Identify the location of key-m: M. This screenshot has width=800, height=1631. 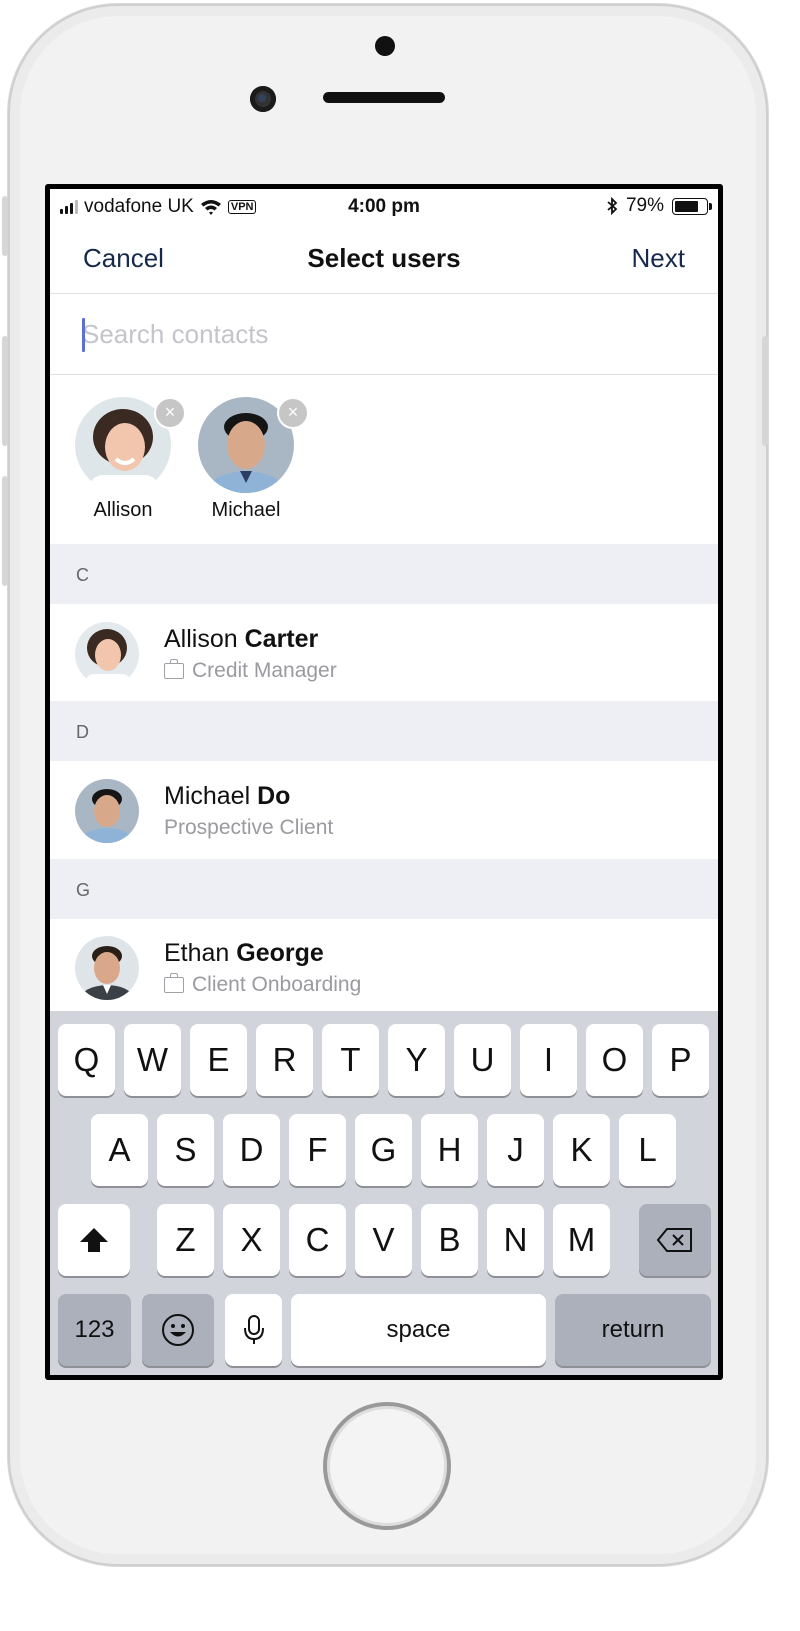
(581, 1240).